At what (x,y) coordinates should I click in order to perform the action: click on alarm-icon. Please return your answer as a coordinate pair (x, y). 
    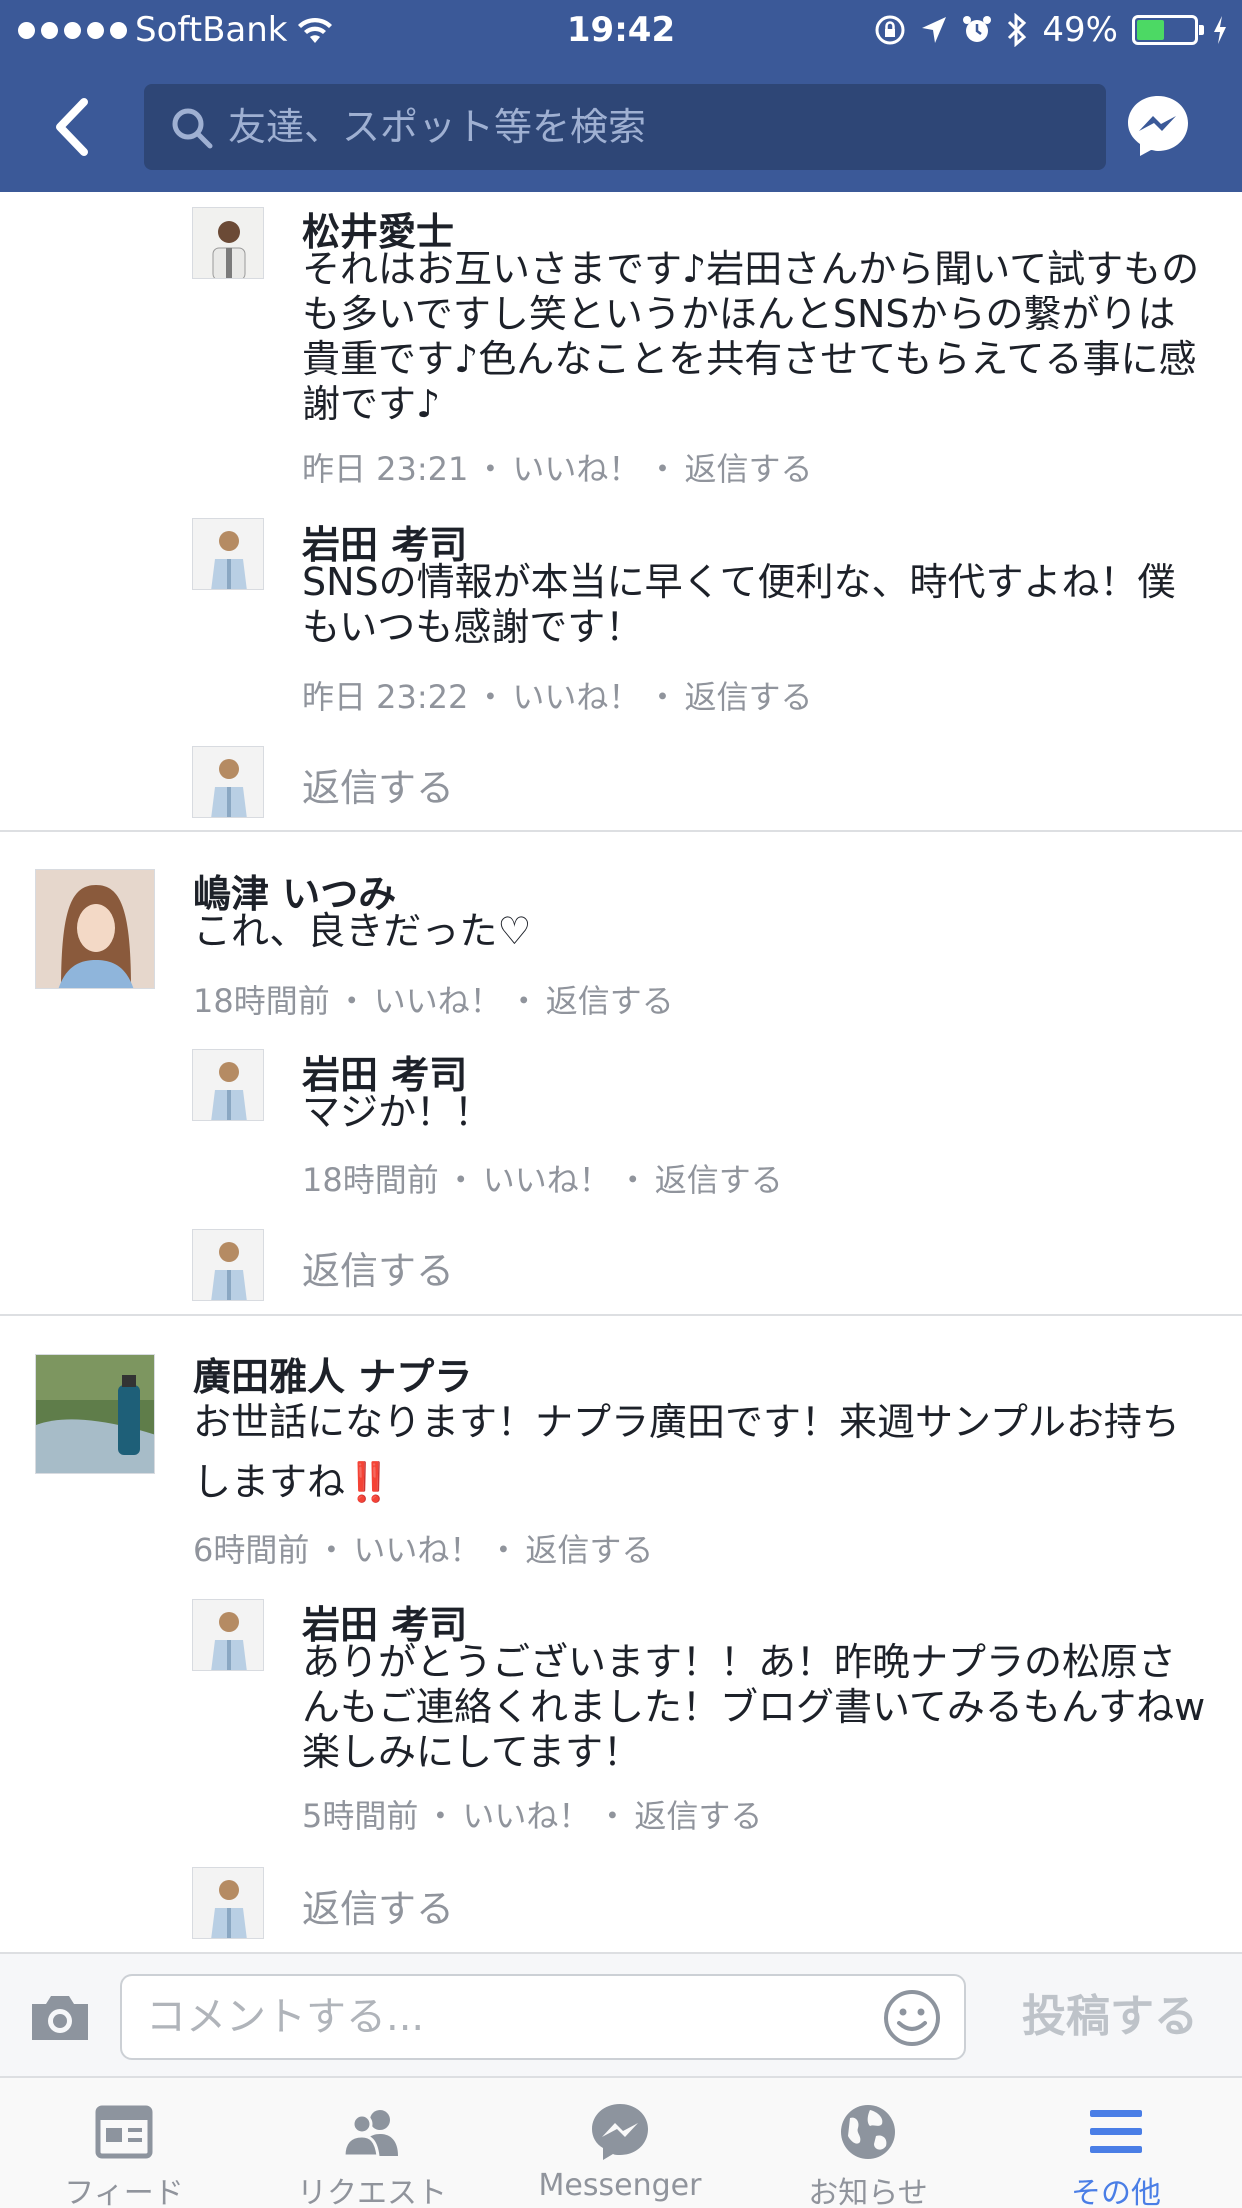
    Looking at the image, I should click on (977, 29).